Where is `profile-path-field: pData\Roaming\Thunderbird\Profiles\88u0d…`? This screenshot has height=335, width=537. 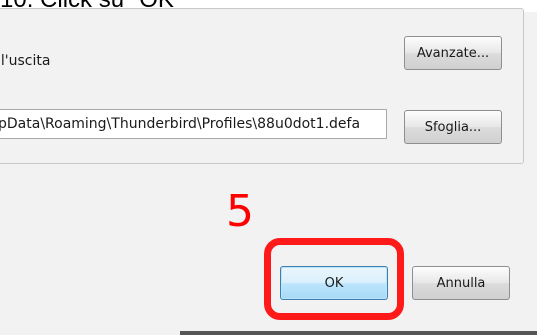 profile-path-field: pData\Roaming\Thunderbird\Profiles\88u0d… is located at coordinates (193, 124).